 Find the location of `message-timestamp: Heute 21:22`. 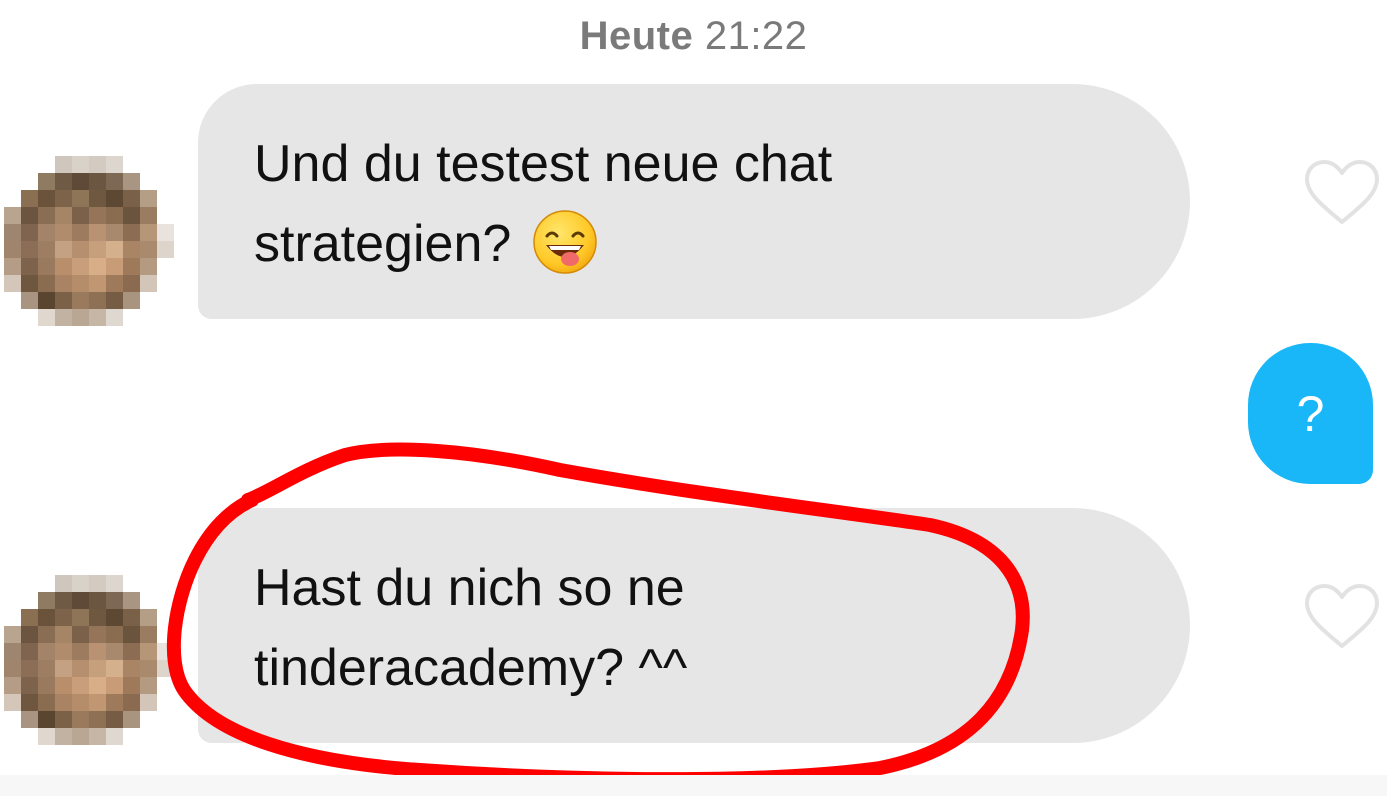

message-timestamp: Heute 21:22 is located at coordinates (693, 36).